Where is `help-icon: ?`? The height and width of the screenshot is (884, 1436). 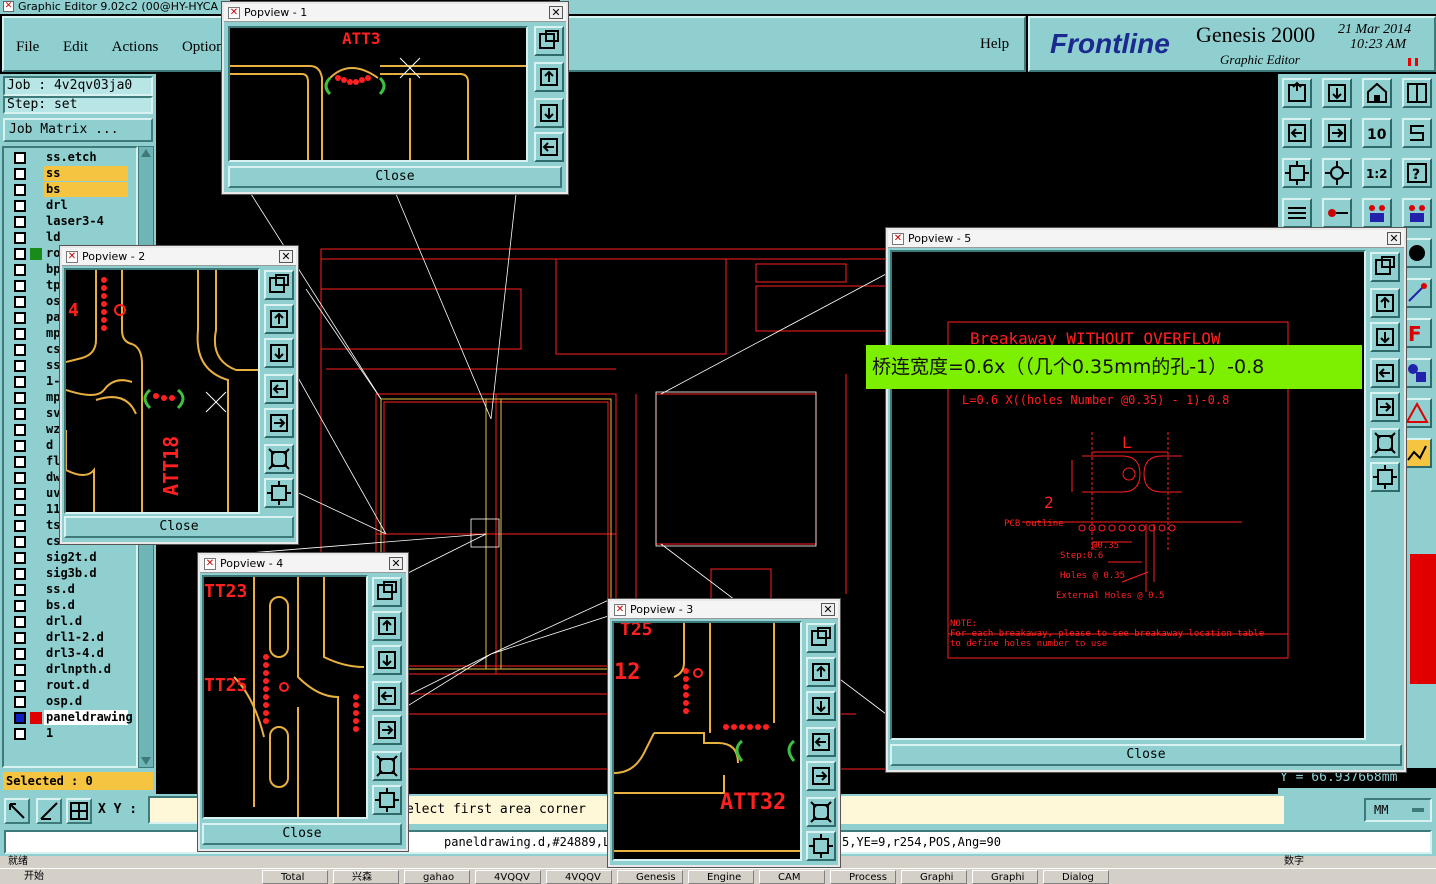 help-icon: ? is located at coordinates (1417, 173).